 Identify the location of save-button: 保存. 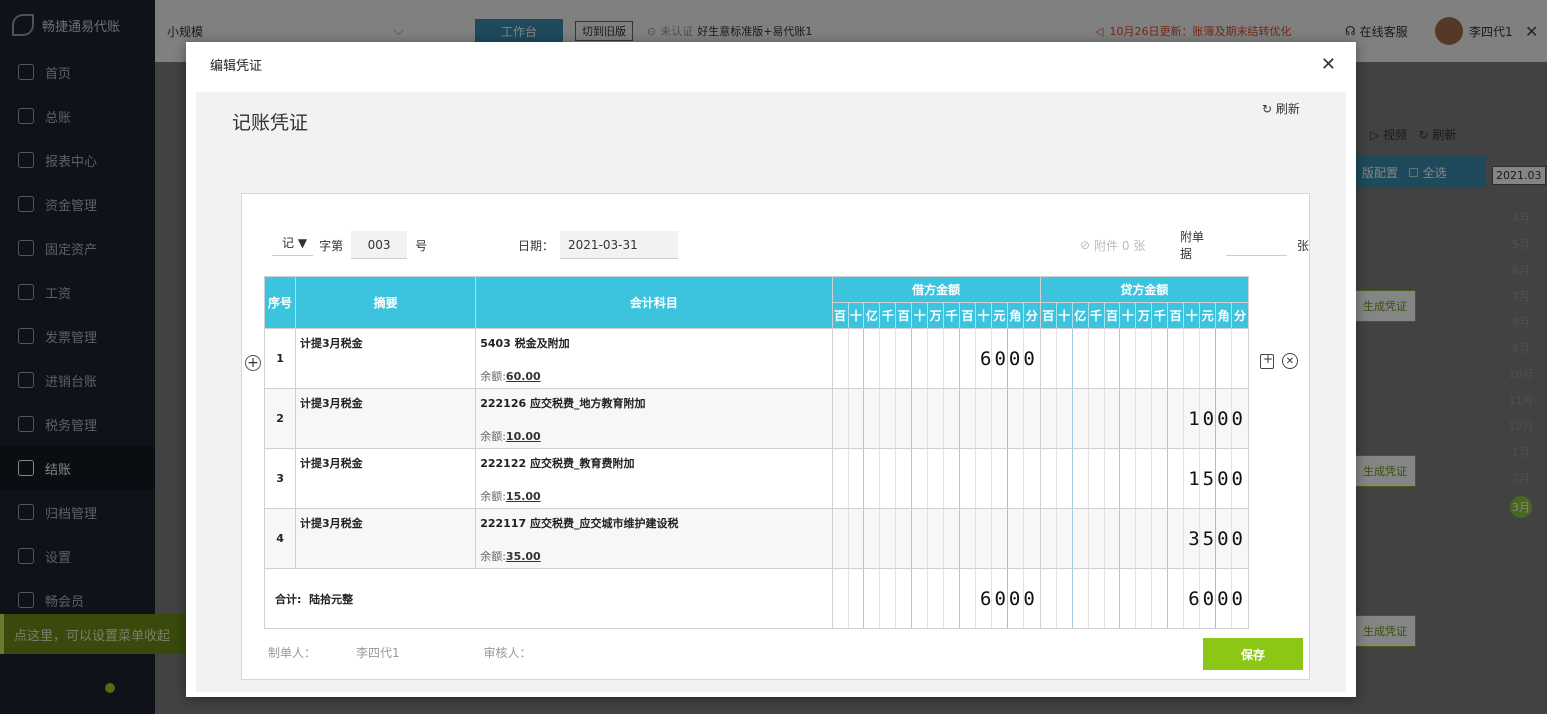
(1253, 654).